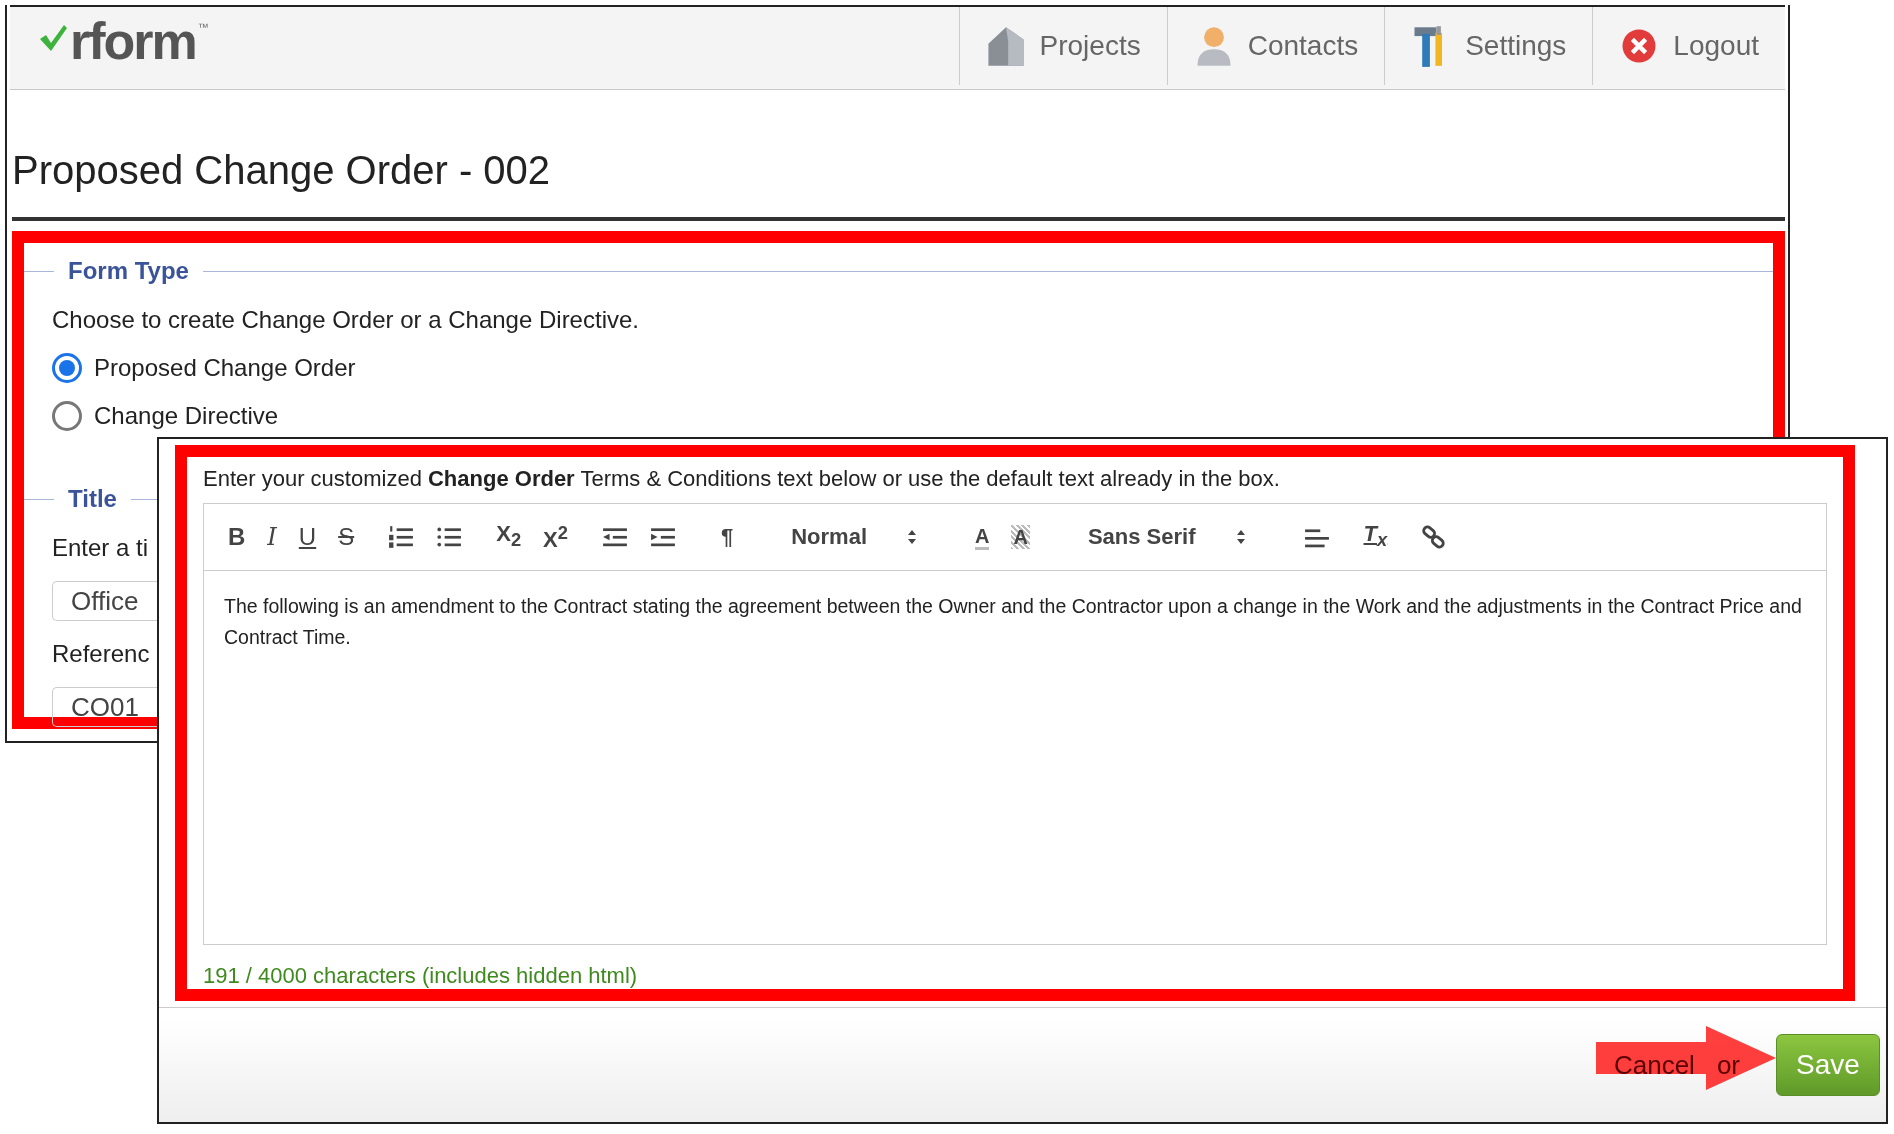  I want to click on editor-text: The following is an amendment to the Contract stating the agreement between the Owner and the Contractor upon a change in the Work and the adjustments in the Contract Price and Contract Time., so click(1015, 612).